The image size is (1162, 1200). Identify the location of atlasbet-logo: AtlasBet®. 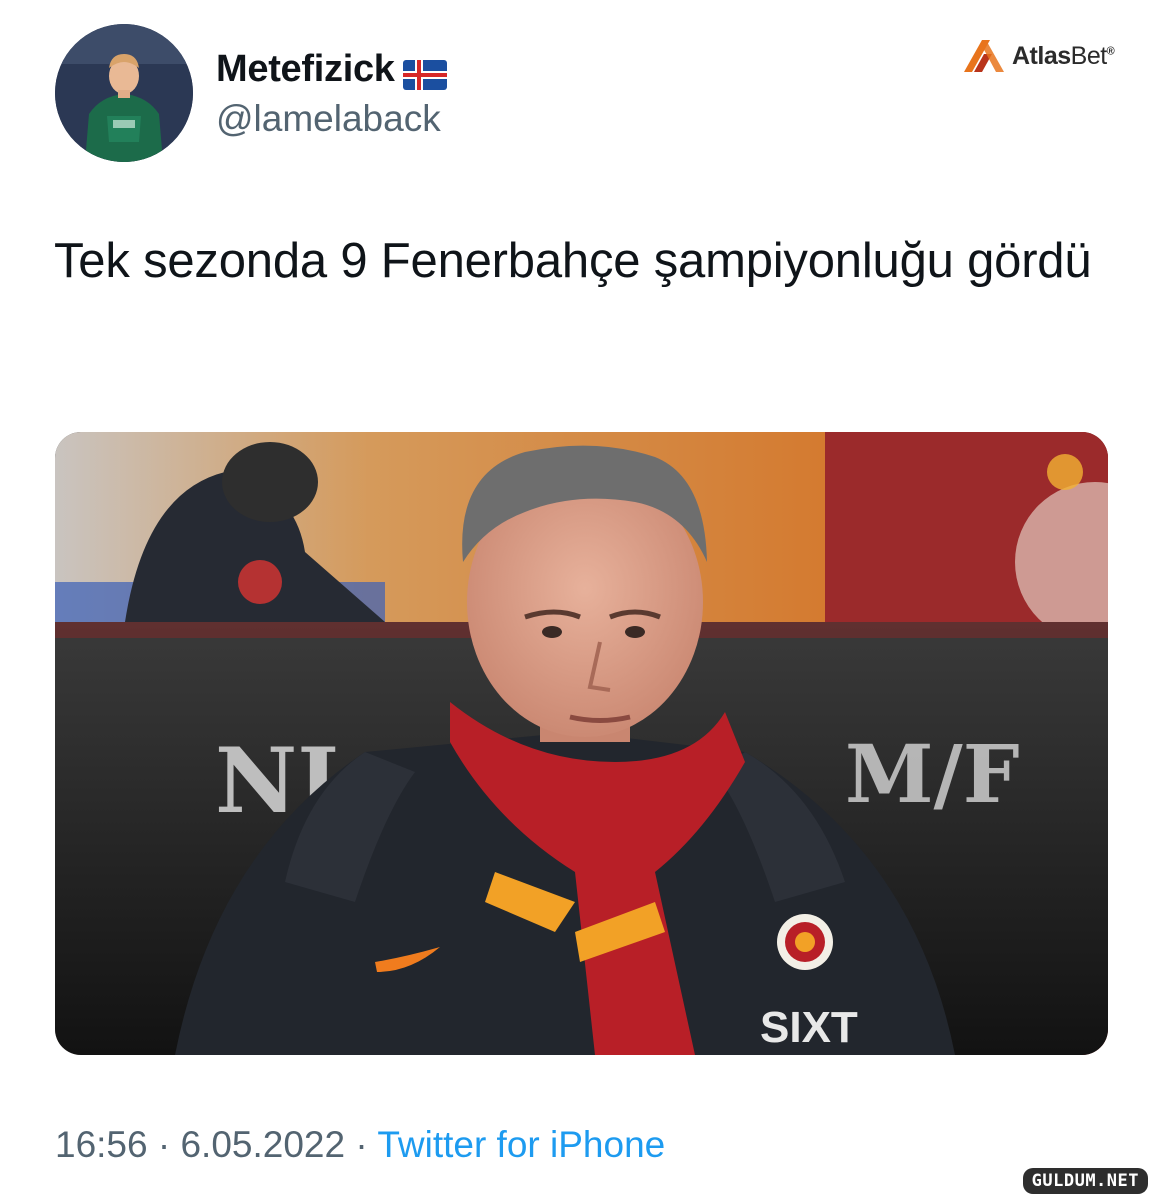
(1037, 56).